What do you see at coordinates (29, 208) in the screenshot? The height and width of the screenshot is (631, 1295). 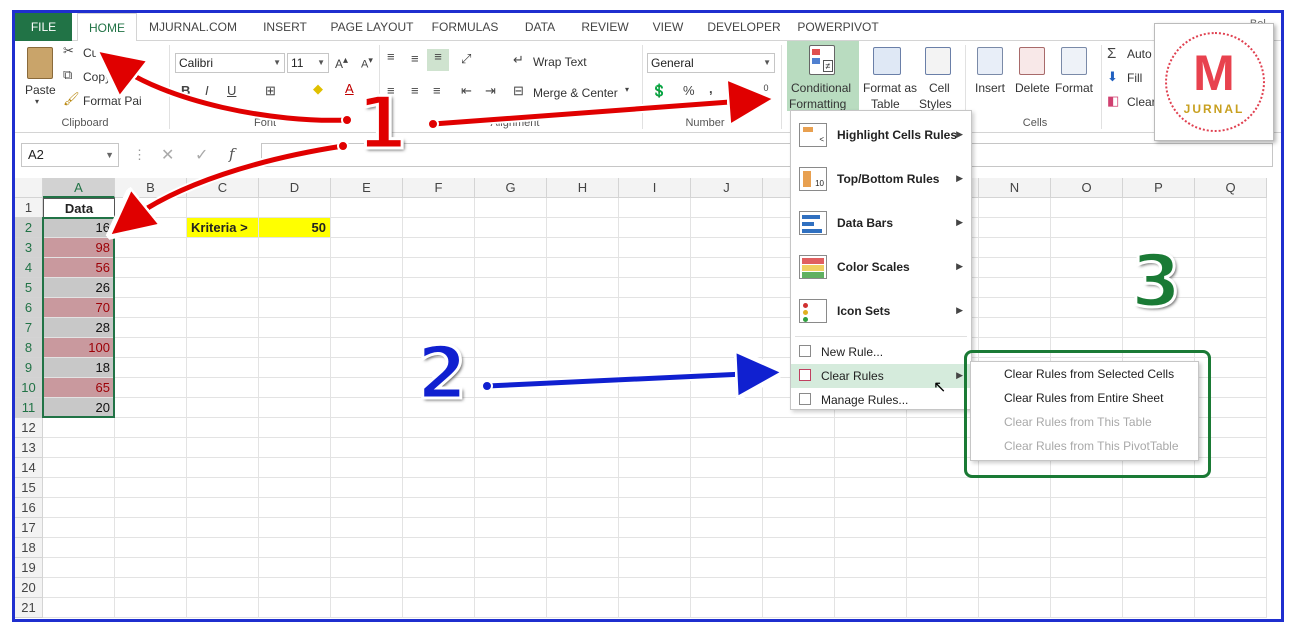 I see `row-header: 1` at bounding box center [29, 208].